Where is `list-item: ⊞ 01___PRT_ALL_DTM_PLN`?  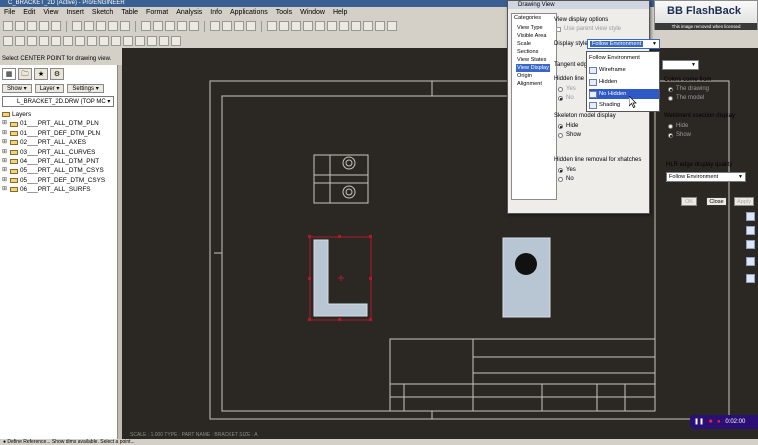 list-item: ⊞ 01___PRT_ALL_DTM_PLN is located at coordinates (59, 123).